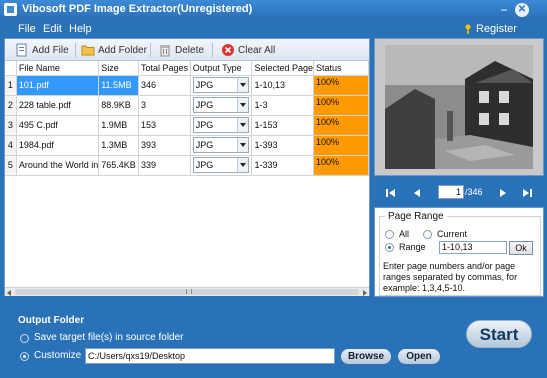 The height and width of the screenshot is (378, 547). What do you see at coordinates (503, 193) in the screenshot?
I see `next-page-icon` at bounding box center [503, 193].